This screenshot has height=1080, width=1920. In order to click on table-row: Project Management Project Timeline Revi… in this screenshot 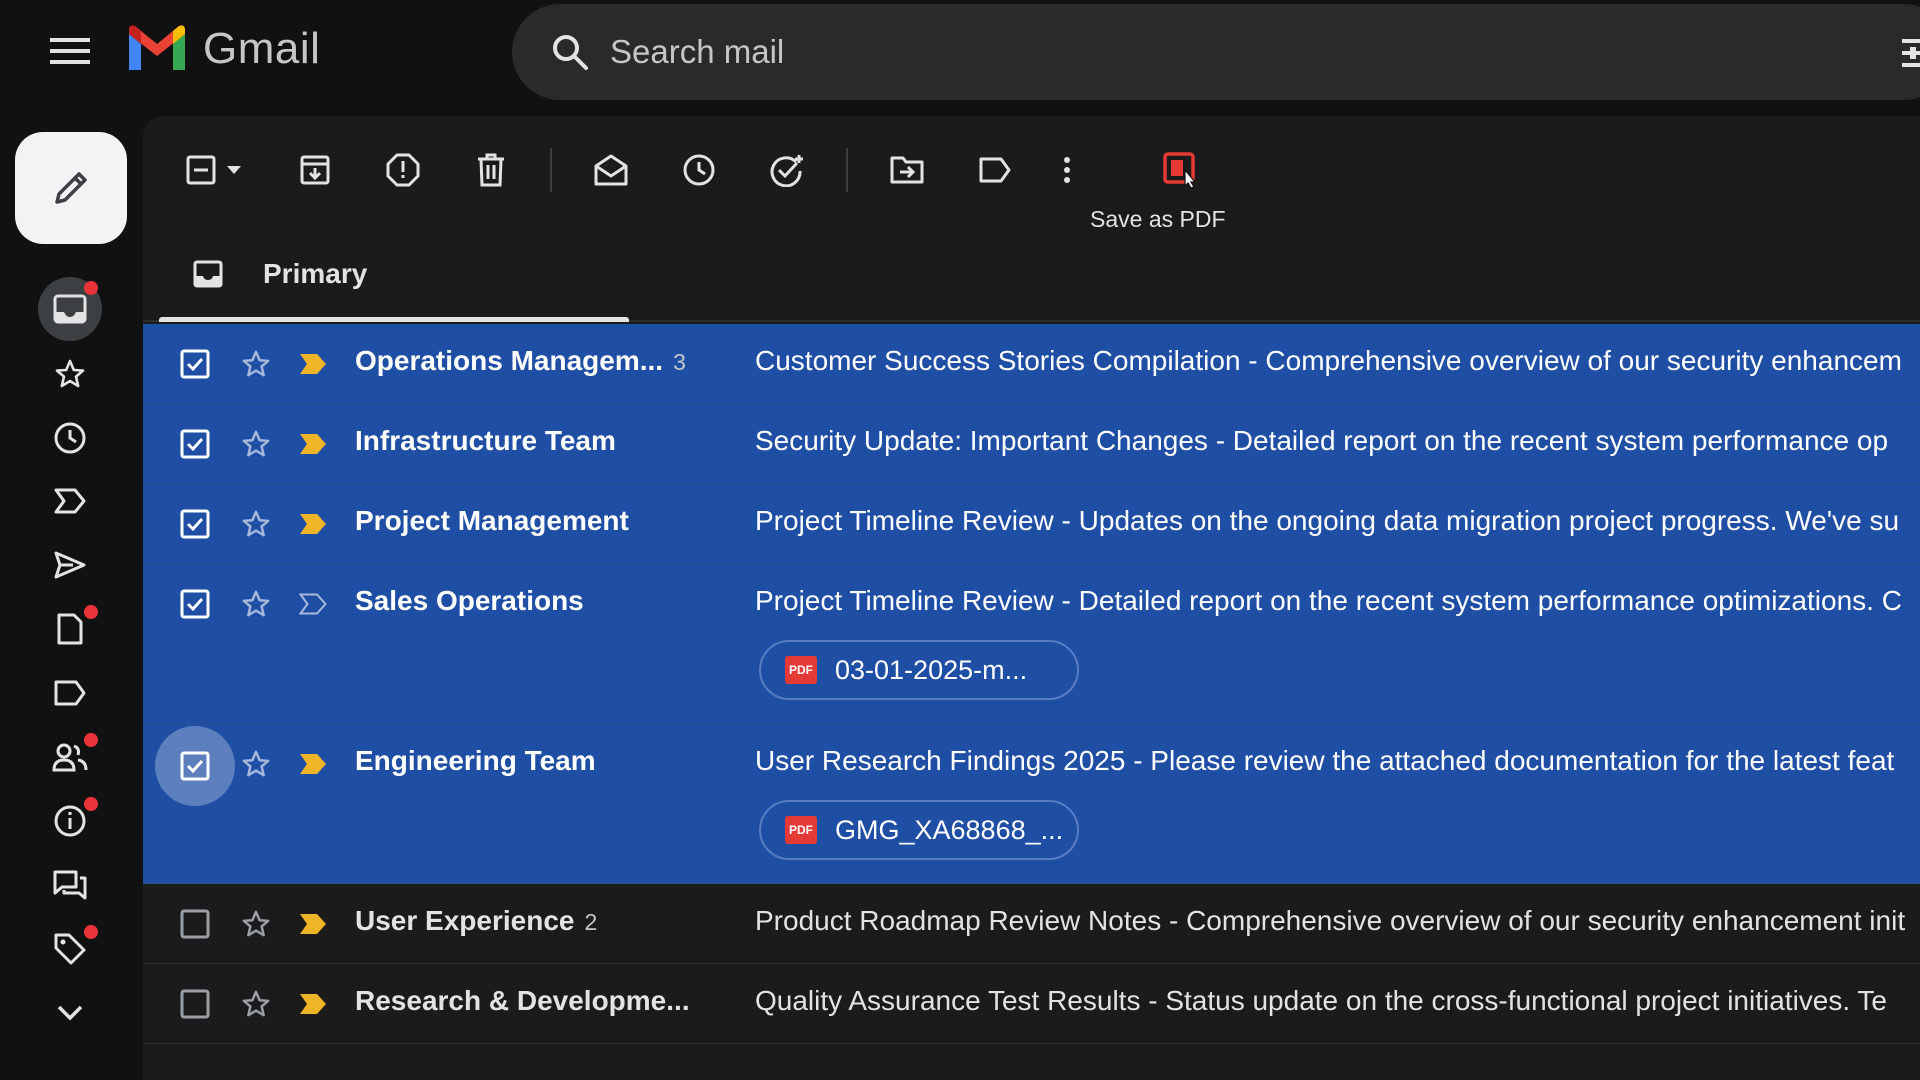, I will do `click(1031, 524)`.